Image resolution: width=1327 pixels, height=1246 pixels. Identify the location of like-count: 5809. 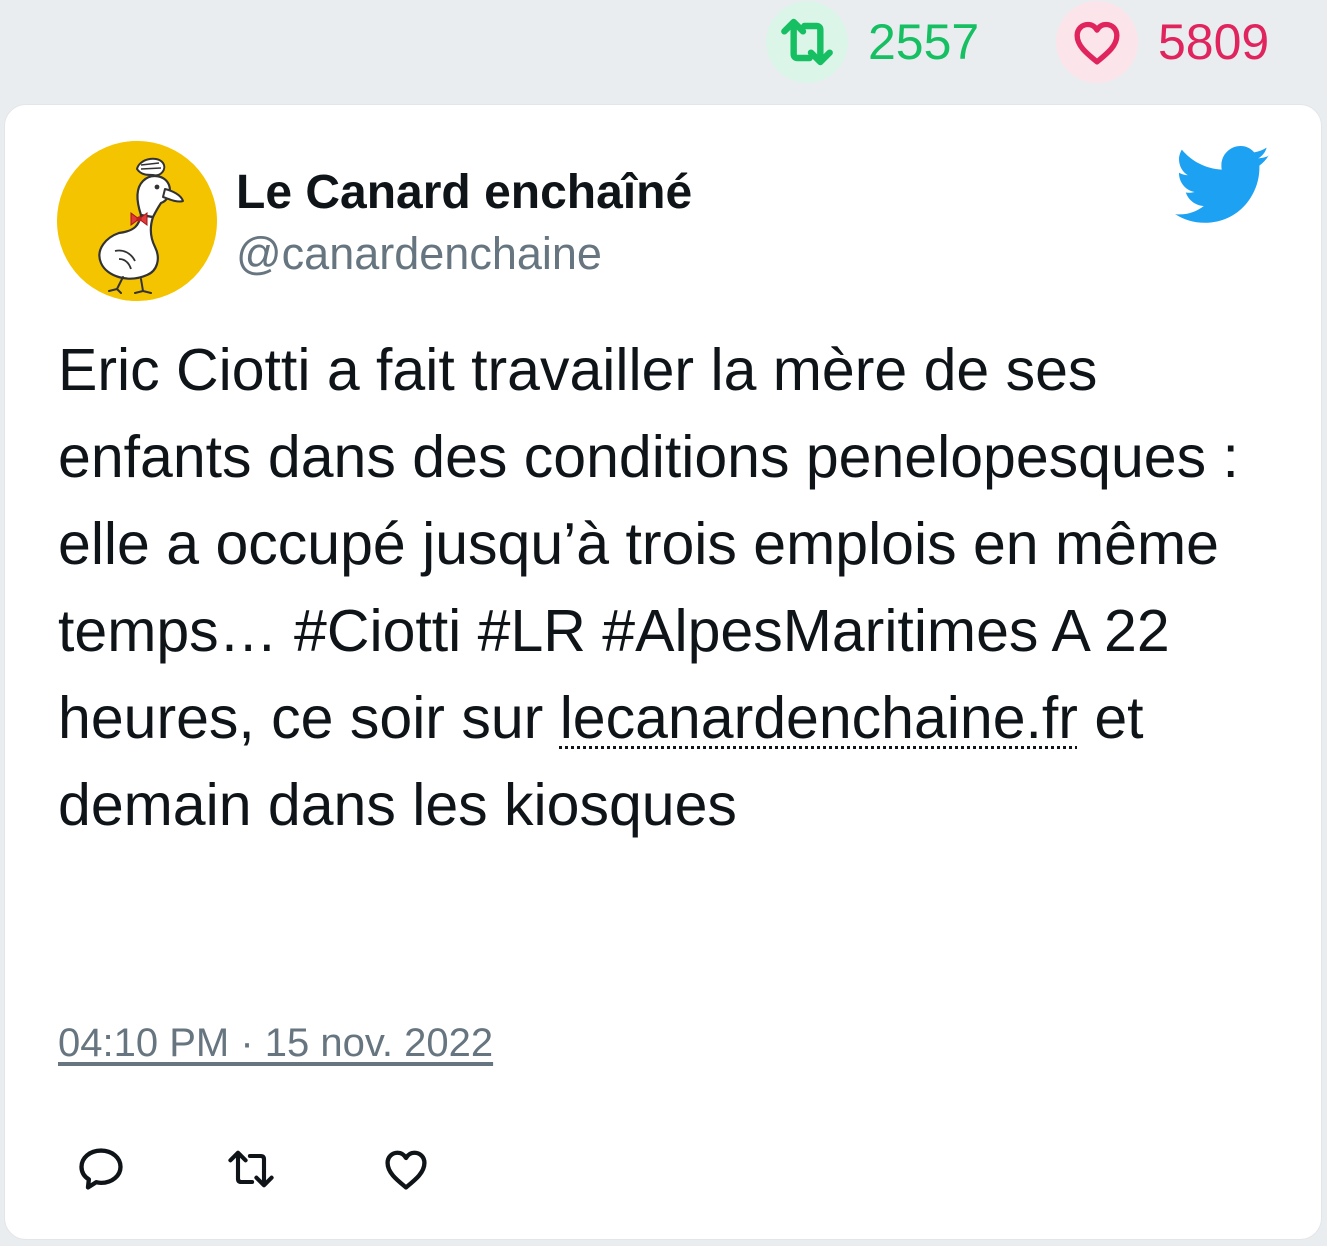
(1214, 42).